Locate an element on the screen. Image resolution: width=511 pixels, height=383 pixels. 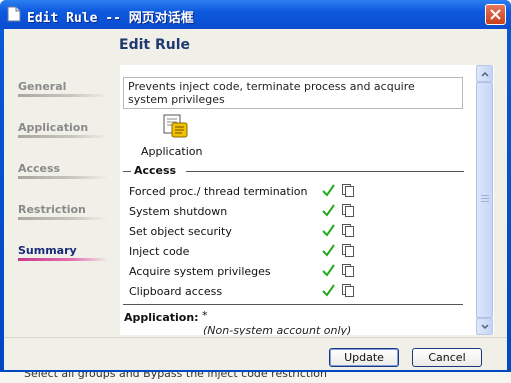
page-icon is located at coordinates (14, 14).